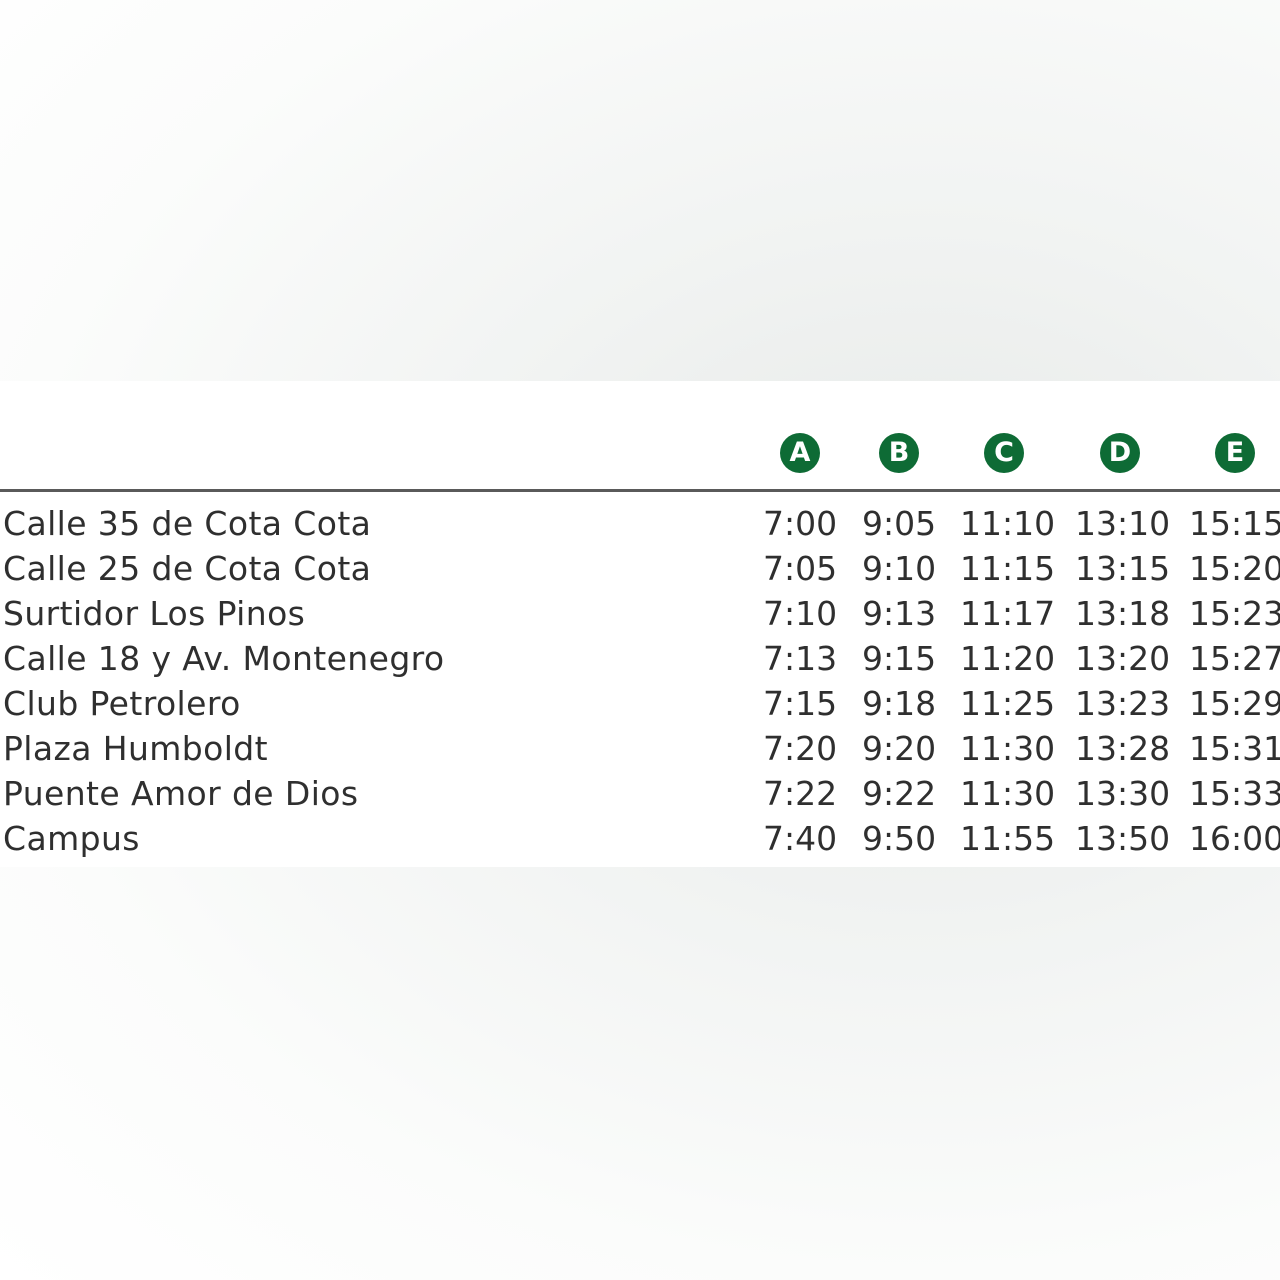 The image size is (1280, 1280). I want to click on time-route-b: 9:10, so click(899, 568).